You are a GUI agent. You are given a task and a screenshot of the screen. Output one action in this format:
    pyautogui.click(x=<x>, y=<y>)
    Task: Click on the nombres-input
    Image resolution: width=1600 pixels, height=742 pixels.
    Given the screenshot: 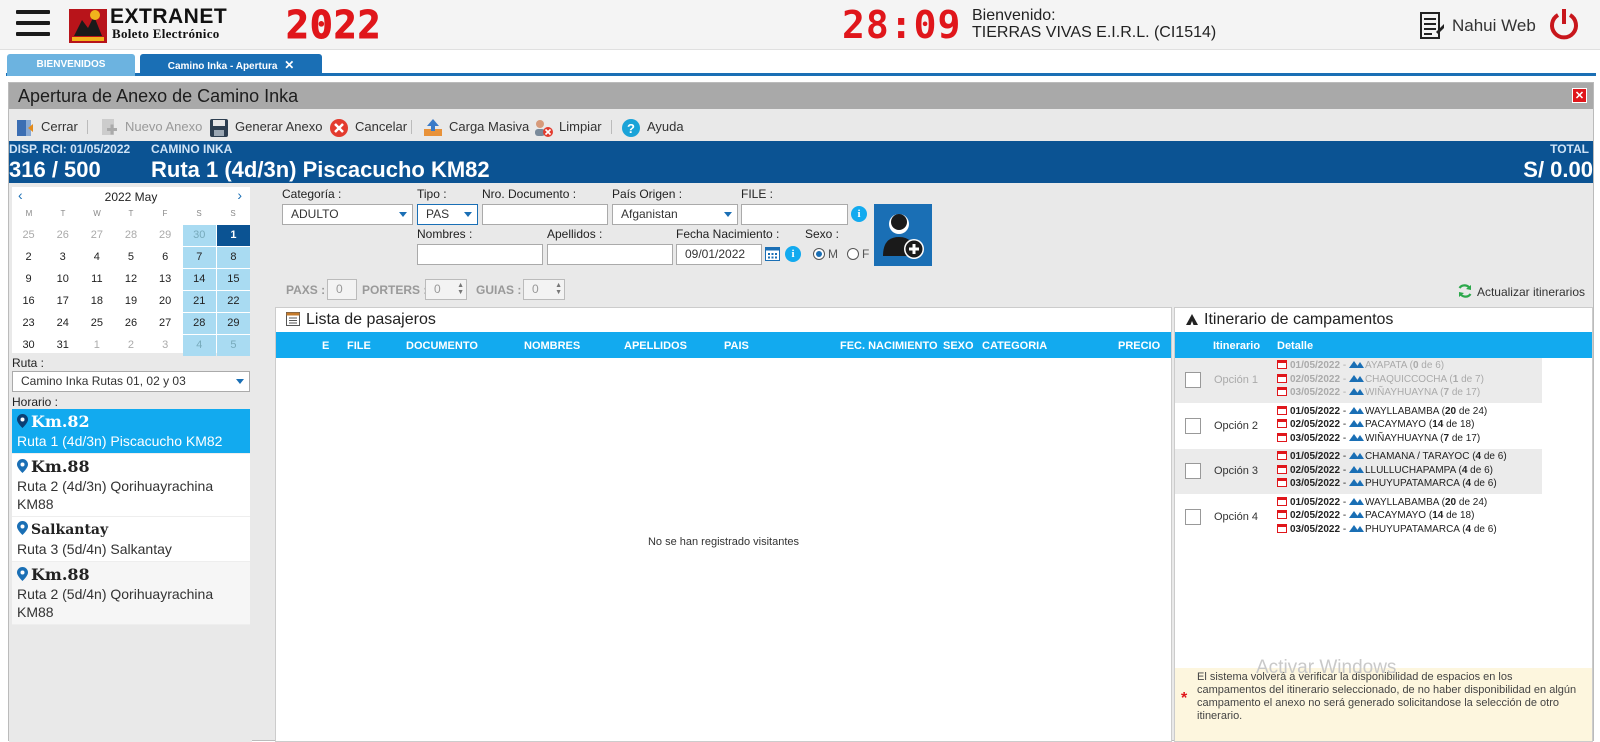 What is the action you would take?
    pyautogui.click(x=480, y=254)
    